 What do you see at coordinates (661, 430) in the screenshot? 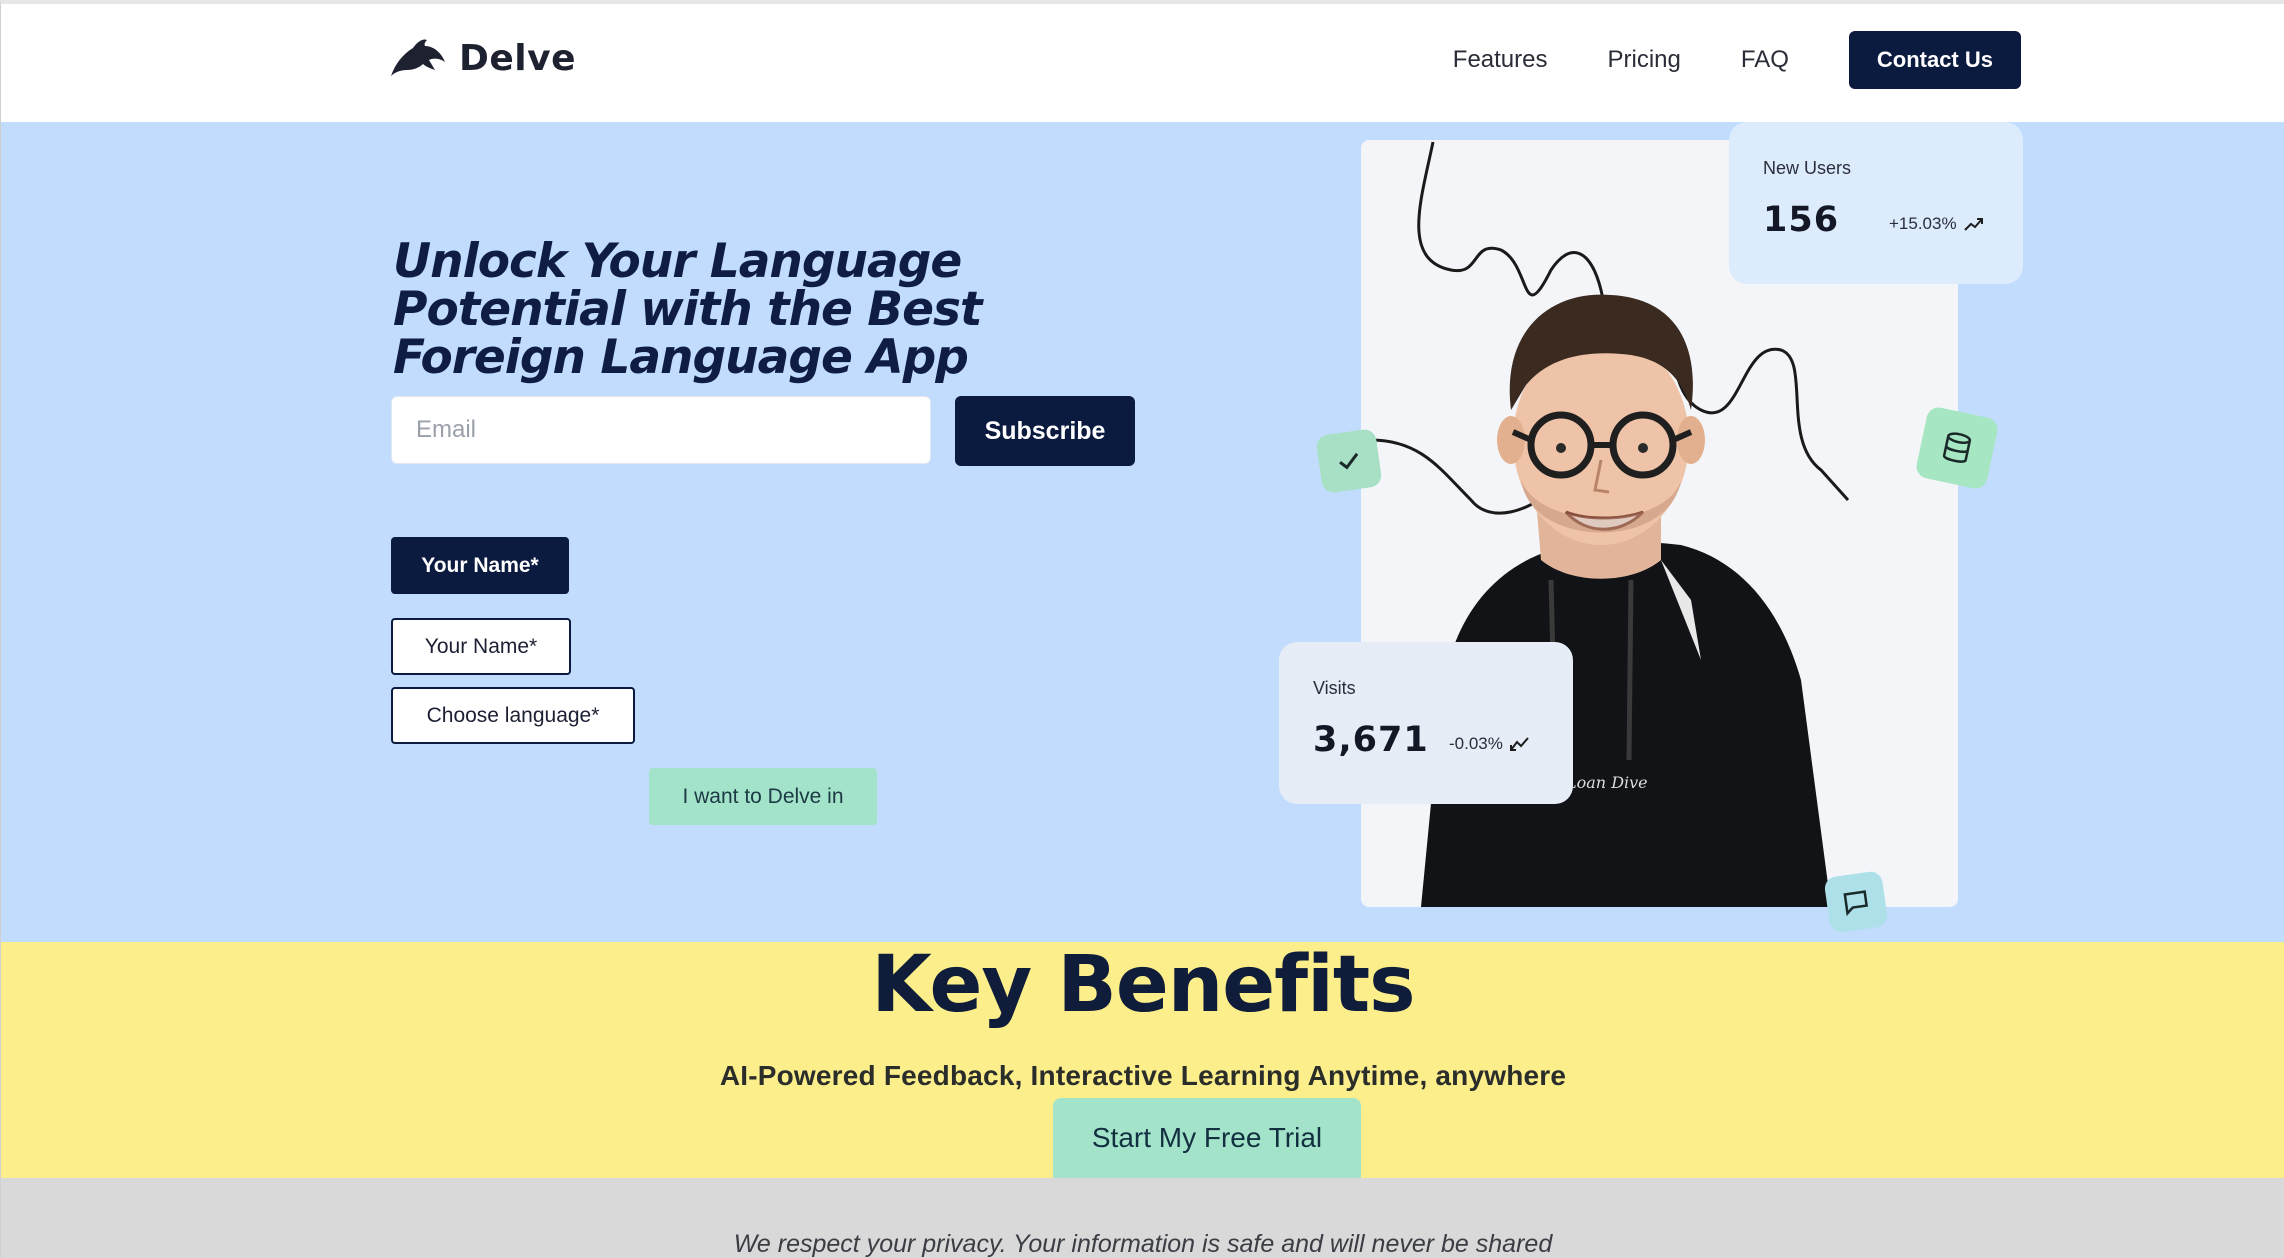
I see `email-input` at bounding box center [661, 430].